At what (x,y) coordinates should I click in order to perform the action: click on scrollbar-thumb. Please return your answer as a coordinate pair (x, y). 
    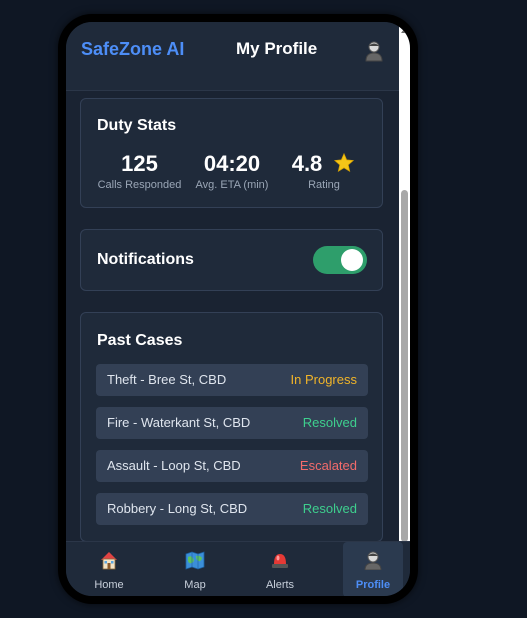
    Looking at the image, I should click on (404, 366).